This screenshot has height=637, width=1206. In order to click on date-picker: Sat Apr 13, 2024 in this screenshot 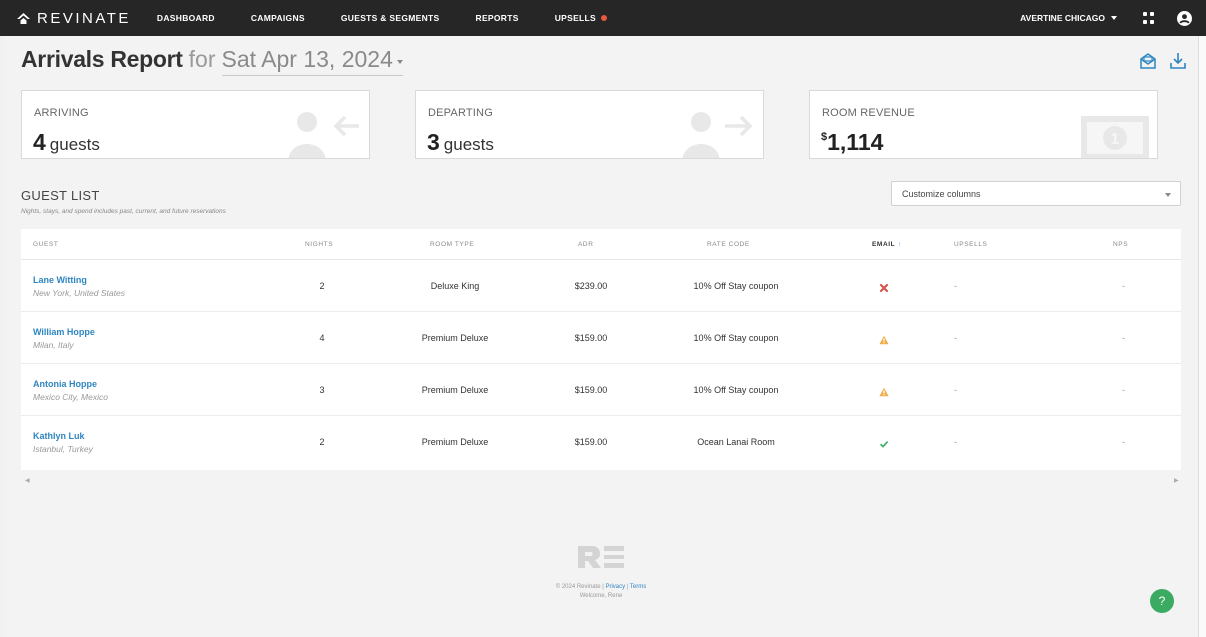, I will do `click(312, 61)`.